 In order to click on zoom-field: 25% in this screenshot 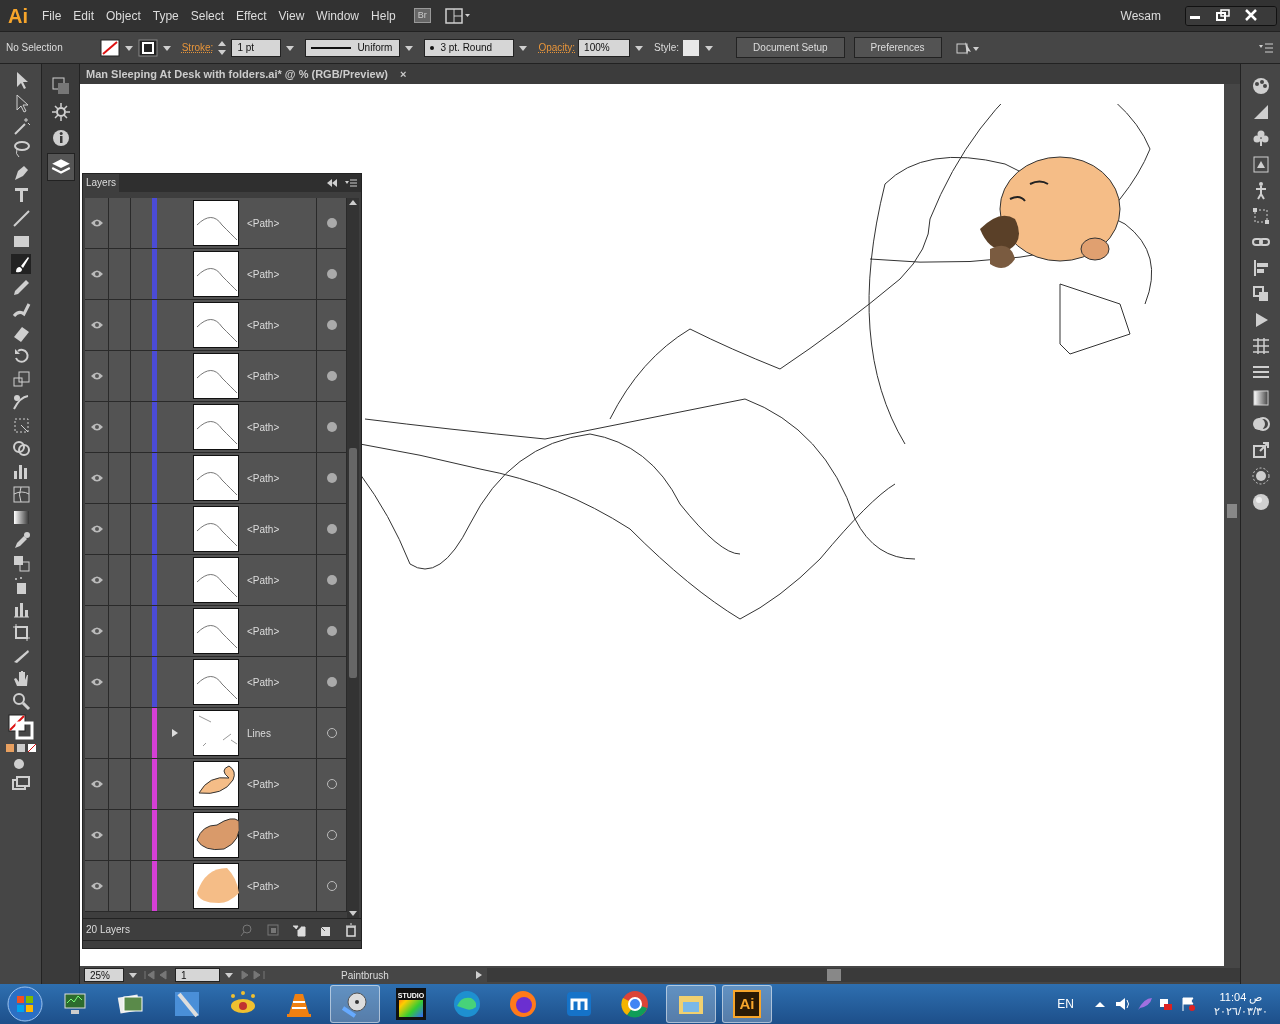, I will do `click(104, 975)`.